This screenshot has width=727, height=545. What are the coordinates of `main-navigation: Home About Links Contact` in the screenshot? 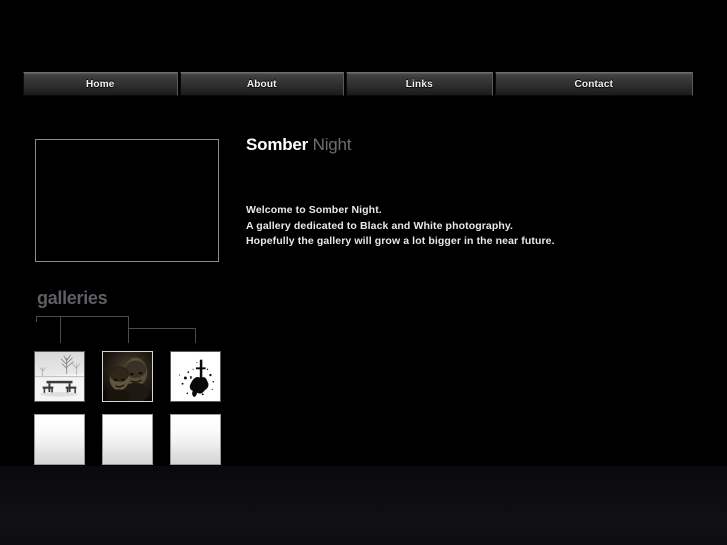 It's located at (358, 84).